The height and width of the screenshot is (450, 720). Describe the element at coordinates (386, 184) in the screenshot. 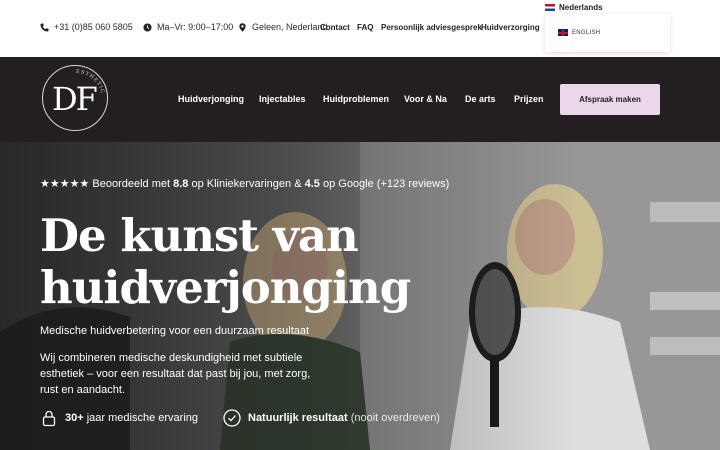

I see `rating-suffix: op Google (+123 reviews)` at that location.